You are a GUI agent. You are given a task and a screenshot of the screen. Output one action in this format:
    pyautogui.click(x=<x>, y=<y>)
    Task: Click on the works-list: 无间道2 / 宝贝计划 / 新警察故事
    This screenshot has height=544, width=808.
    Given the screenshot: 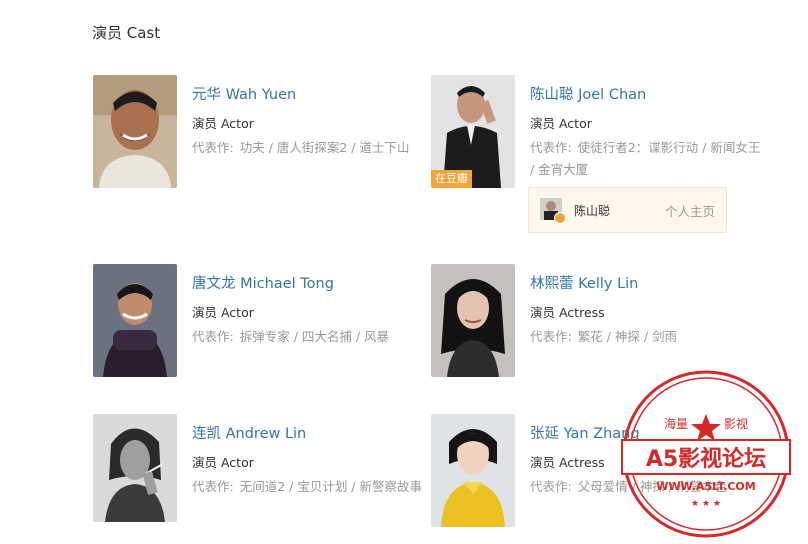 What is the action you would take?
    pyautogui.click(x=331, y=486)
    